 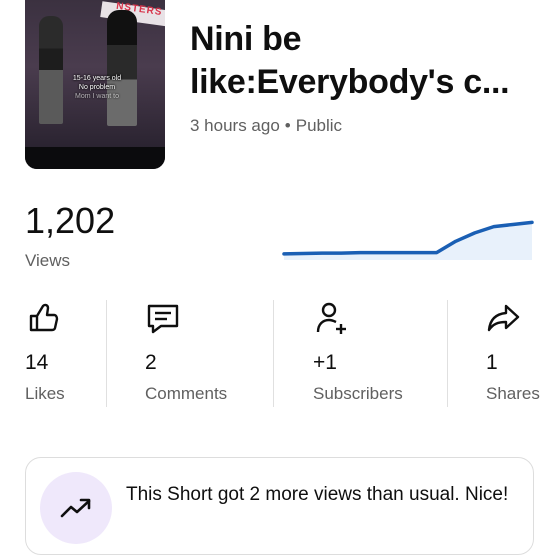 I want to click on views-label: Views, so click(x=48, y=260).